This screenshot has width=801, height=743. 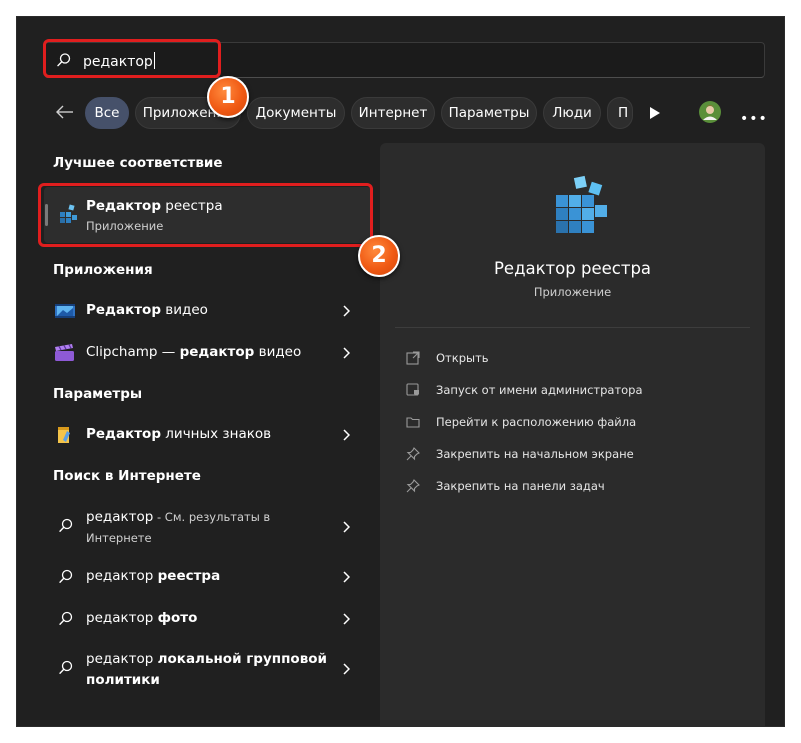 I want to click on best-match-heading: Лучшее соответствие, so click(x=138, y=163).